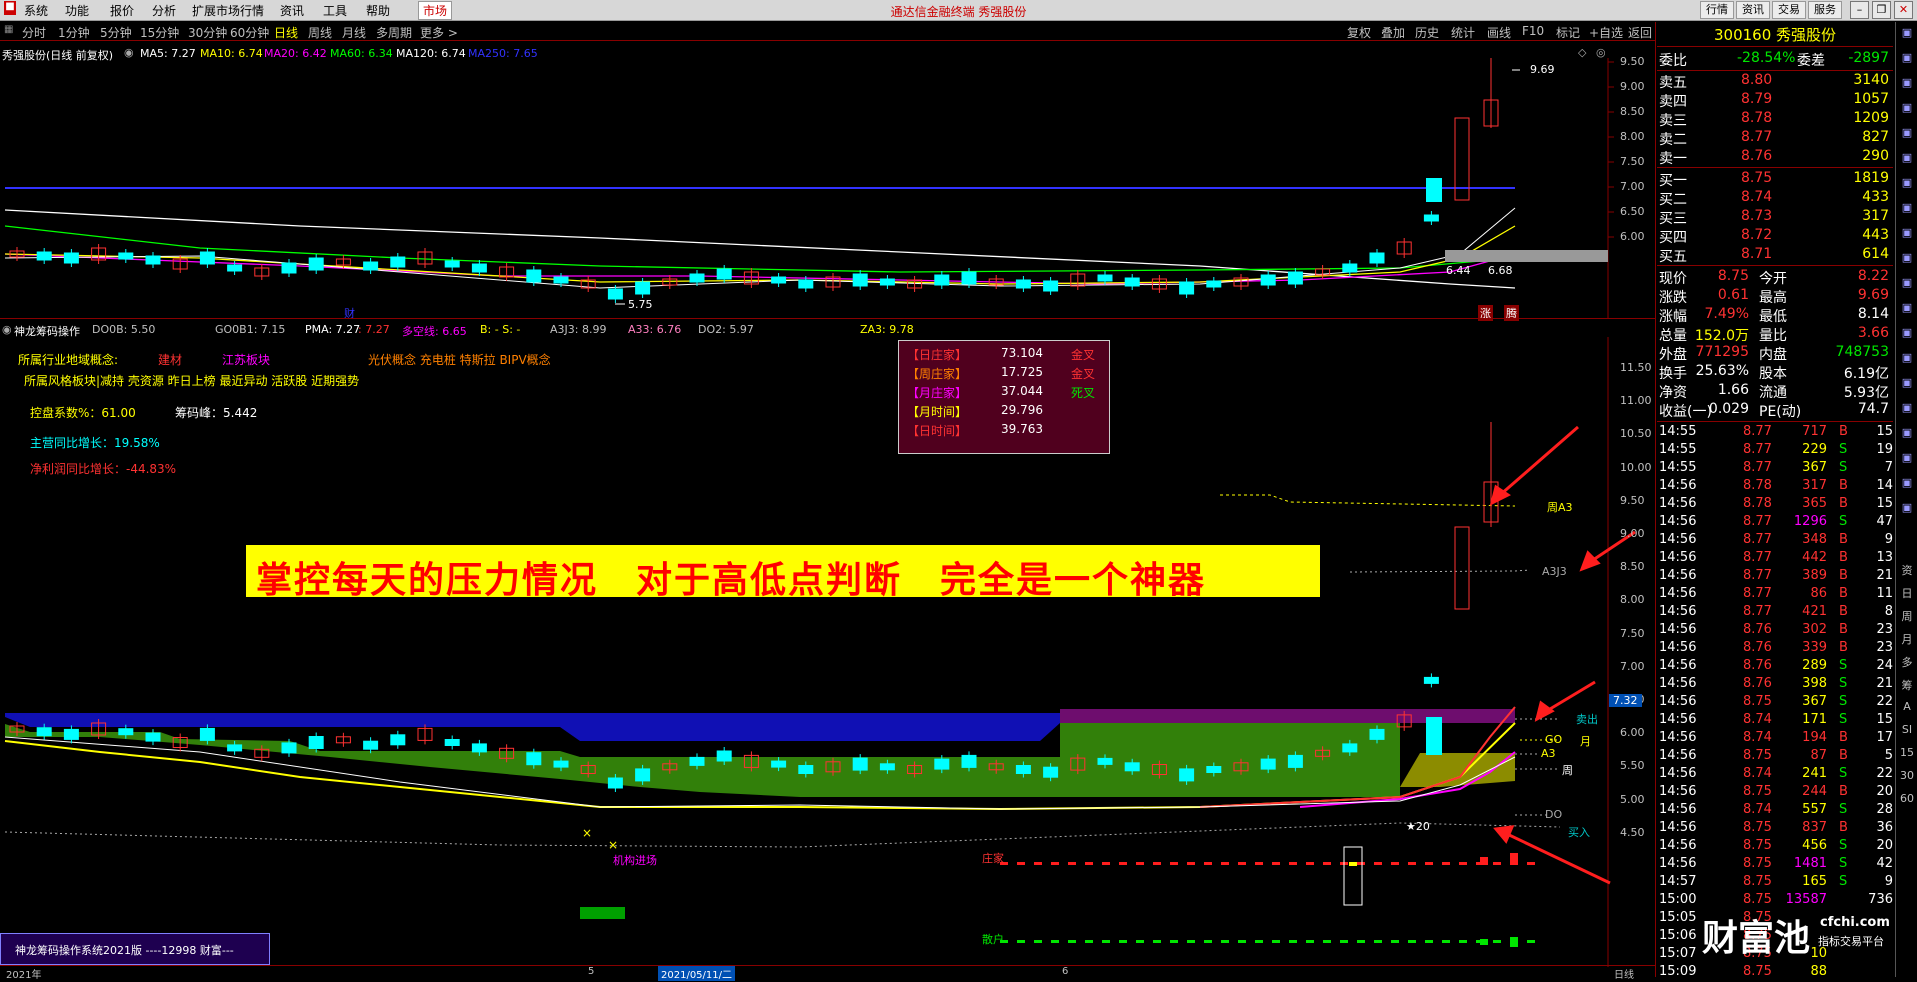 The height and width of the screenshot is (982, 1917). What do you see at coordinates (1753, 10) in the screenshot?
I see `news-button: 资讯` at bounding box center [1753, 10].